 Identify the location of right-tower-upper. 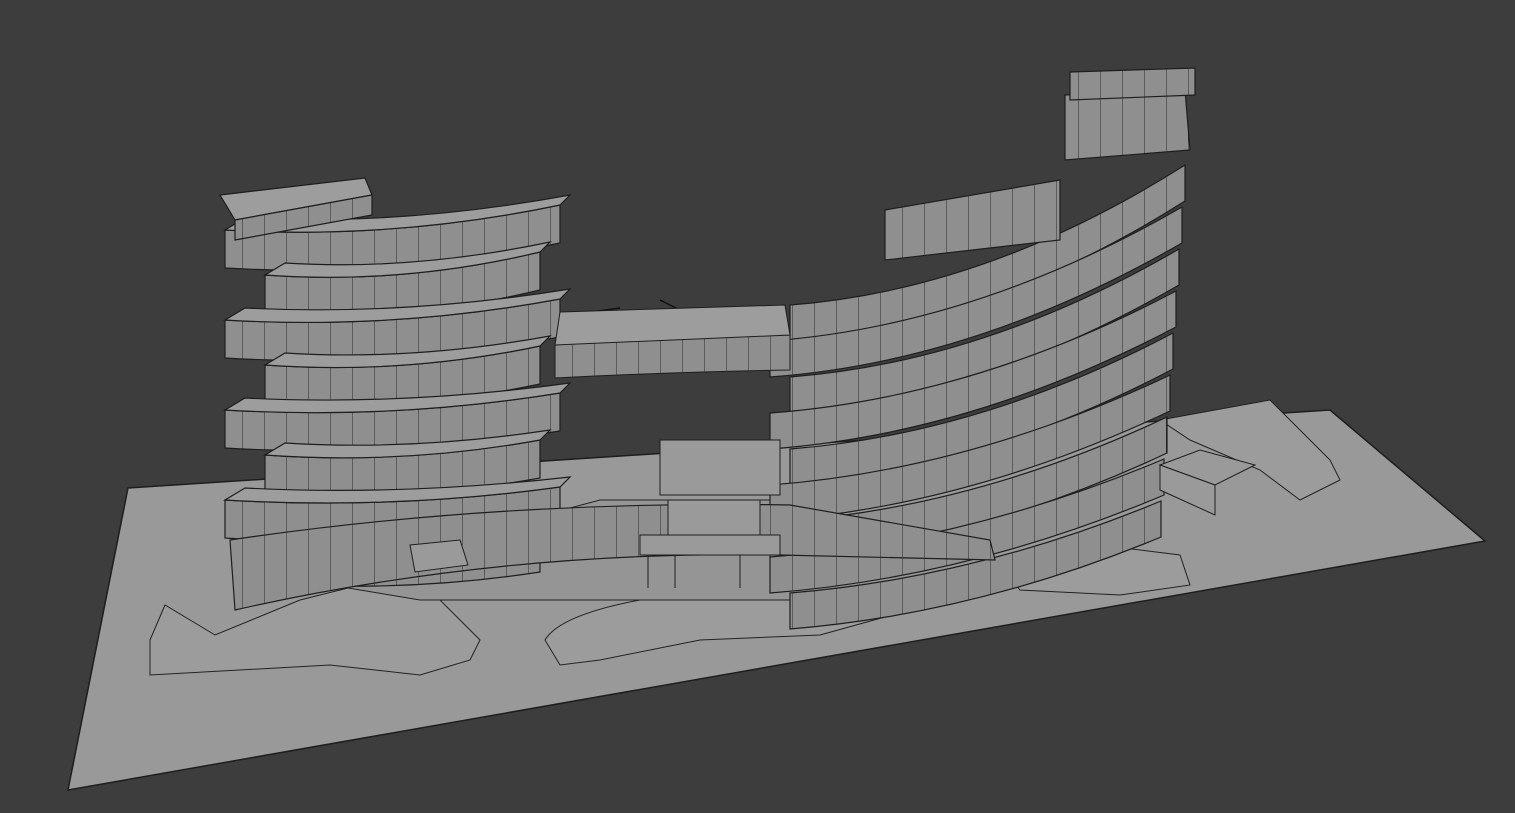
(1127, 125).